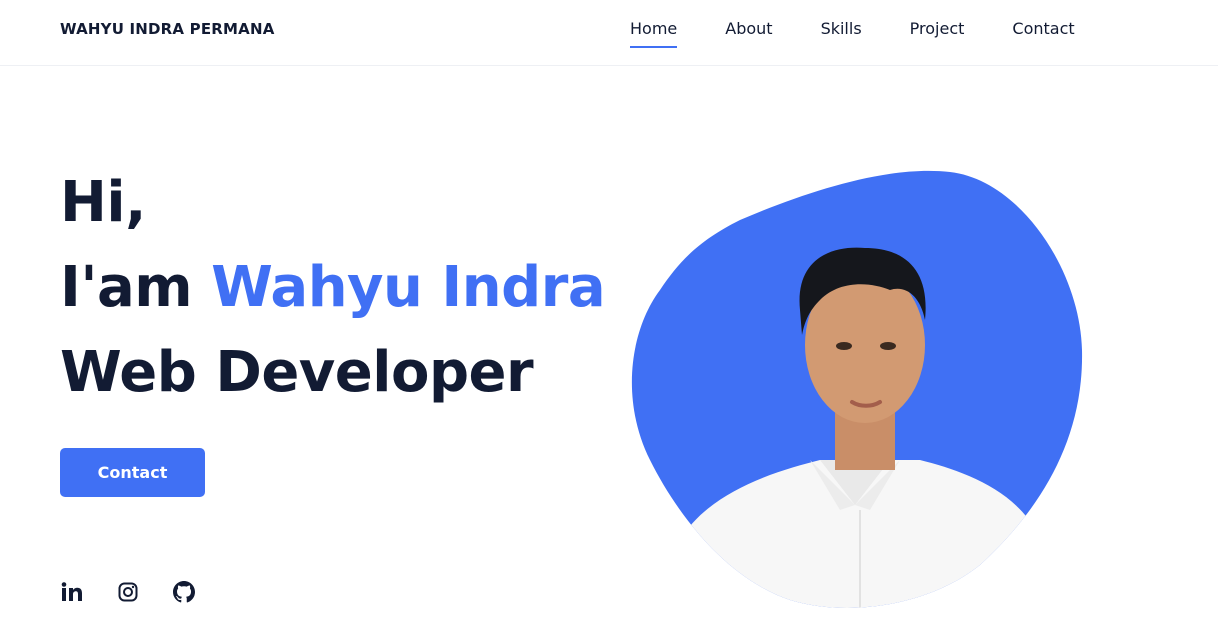 The height and width of the screenshot is (637, 1218). Describe the element at coordinates (132, 472) in the screenshot. I see `contact-button: Contact` at that location.